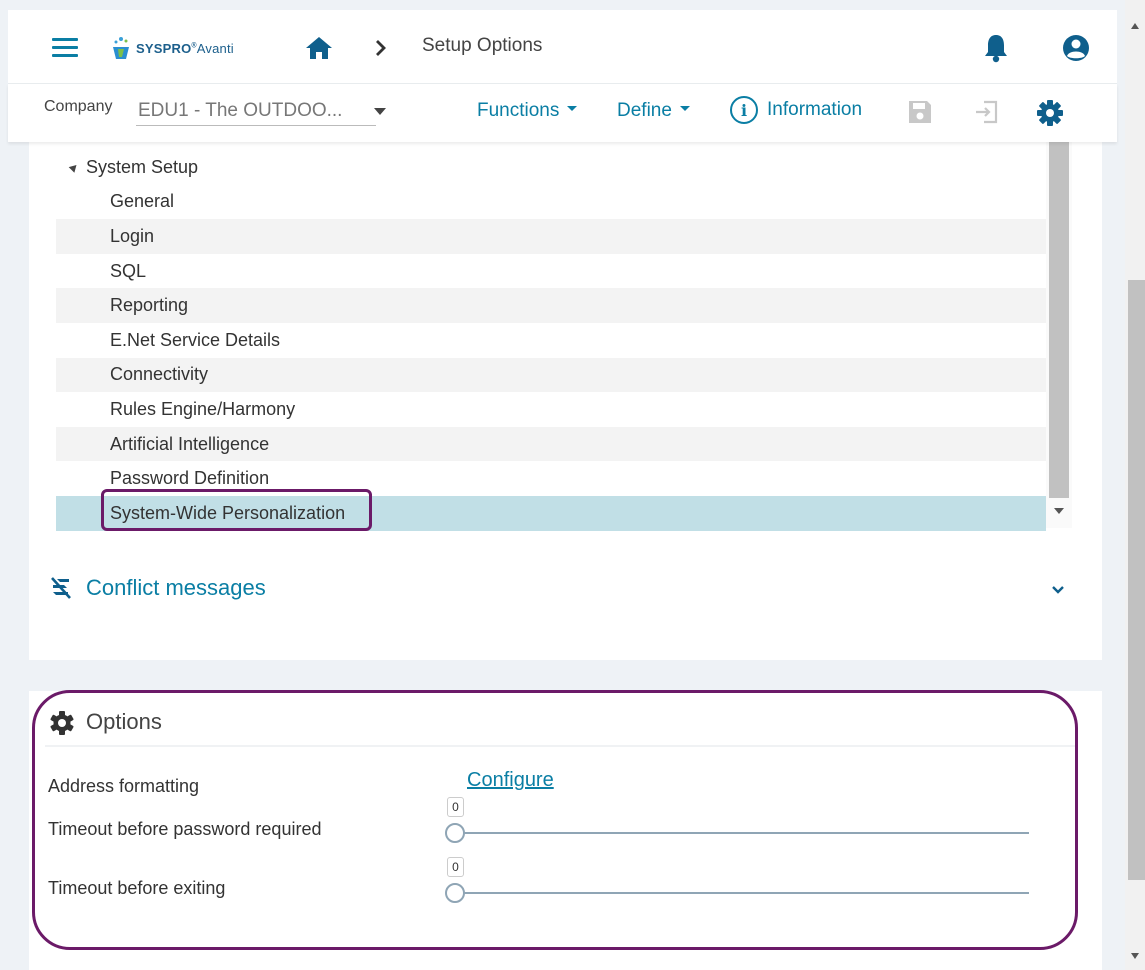 The image size is (1145, 970). What do you see at coordinates (164, 48) in the screenshot?
I see `logo-text: SYSPRO` at bounding box center [164, 48].